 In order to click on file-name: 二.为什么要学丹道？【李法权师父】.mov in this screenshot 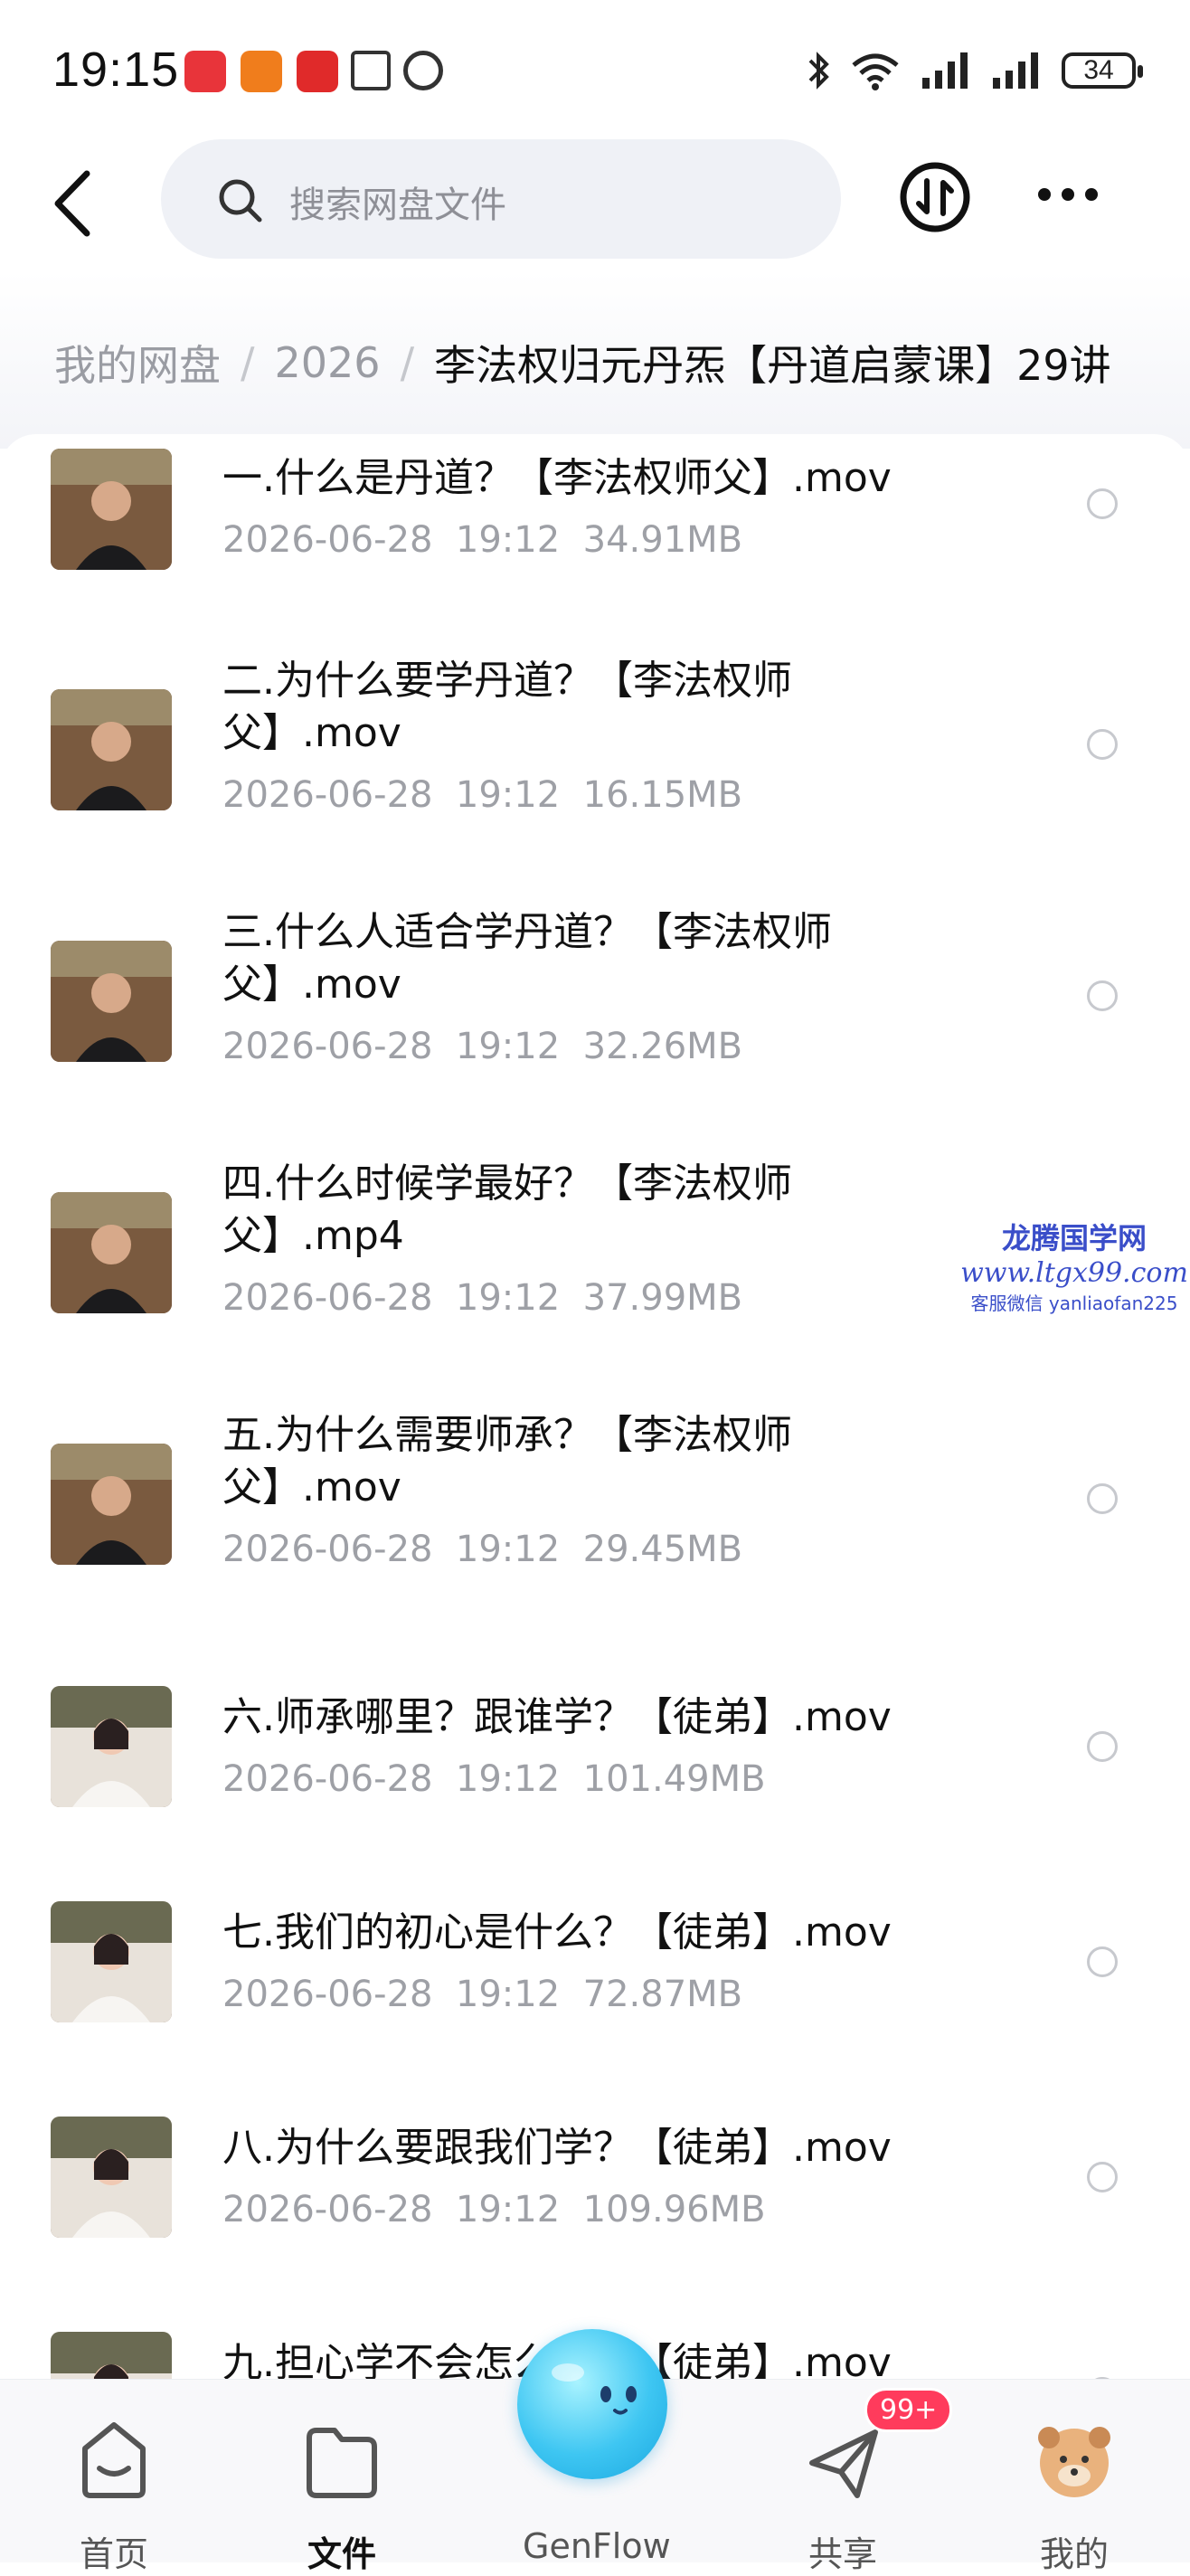, I will do `click(507, 707)`.